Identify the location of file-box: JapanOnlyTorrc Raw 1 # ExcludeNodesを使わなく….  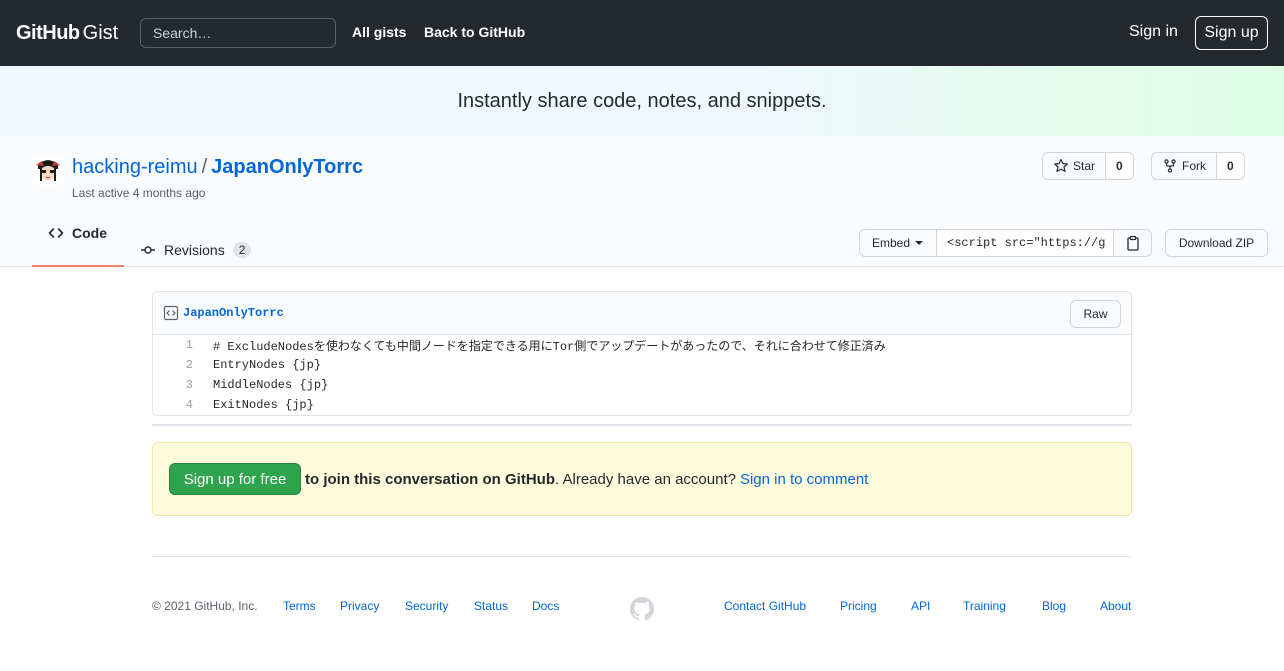
(642, 353).